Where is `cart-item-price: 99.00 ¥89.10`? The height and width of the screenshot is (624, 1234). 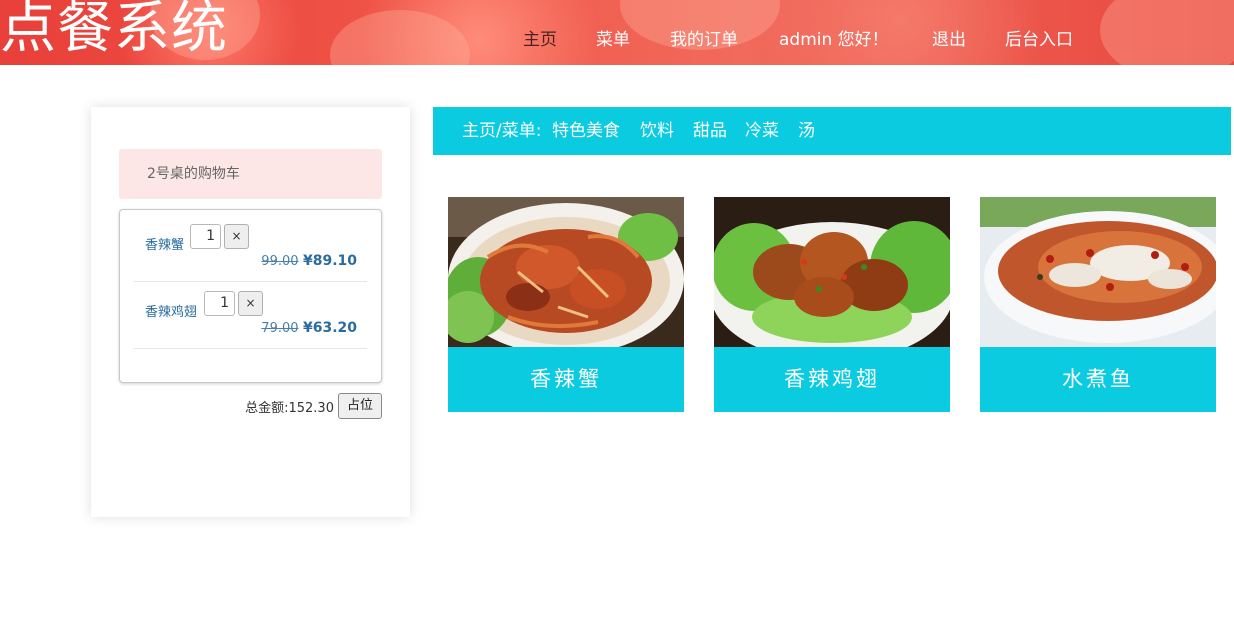
cart-item-price: 99.00 ¥89.10 is located at coordinates (309, 261).